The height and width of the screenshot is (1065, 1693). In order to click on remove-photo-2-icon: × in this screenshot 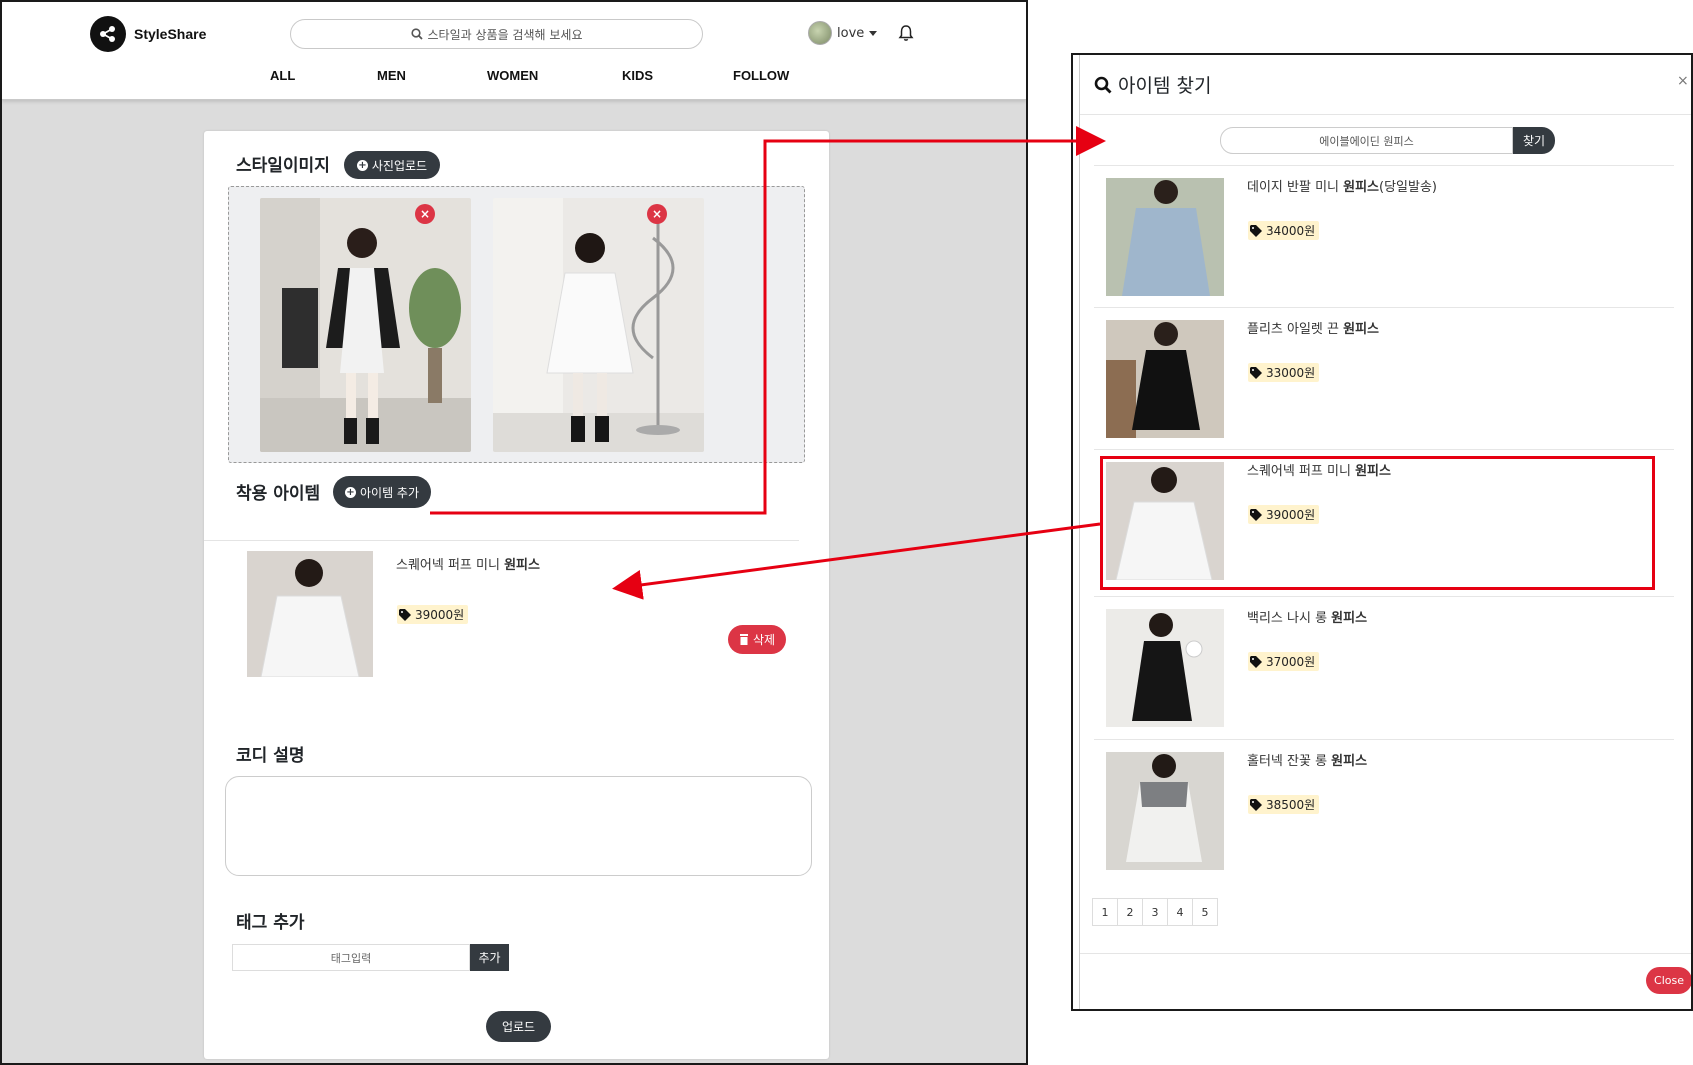, I will do `click(657, 214)`.